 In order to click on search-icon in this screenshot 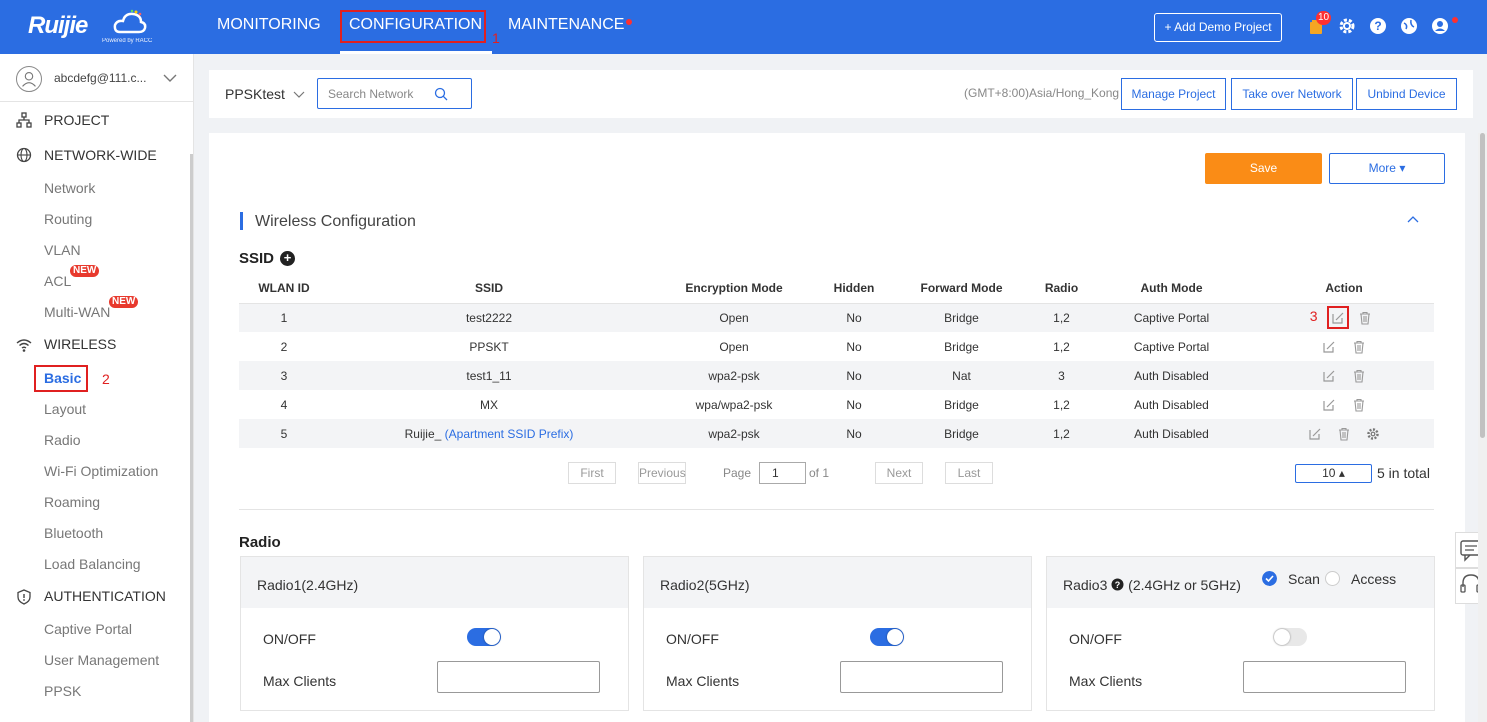, I will do `click(441, 94)`.